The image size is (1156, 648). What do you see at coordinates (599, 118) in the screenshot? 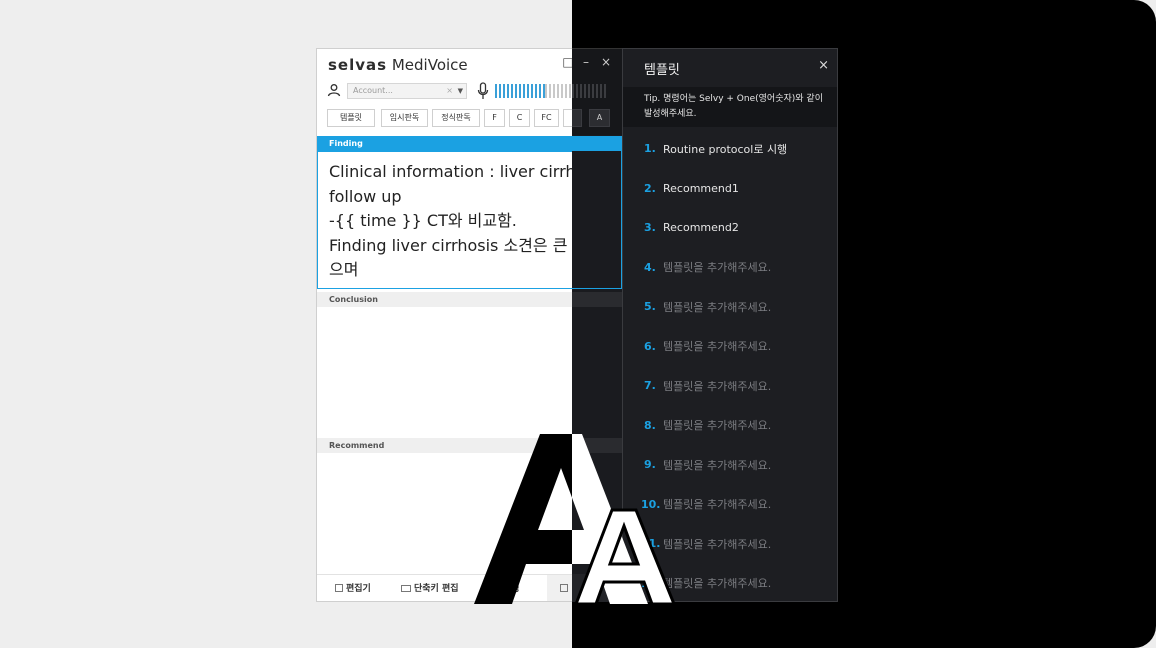
I see `a-button: A` at bounding box center [599, 118].